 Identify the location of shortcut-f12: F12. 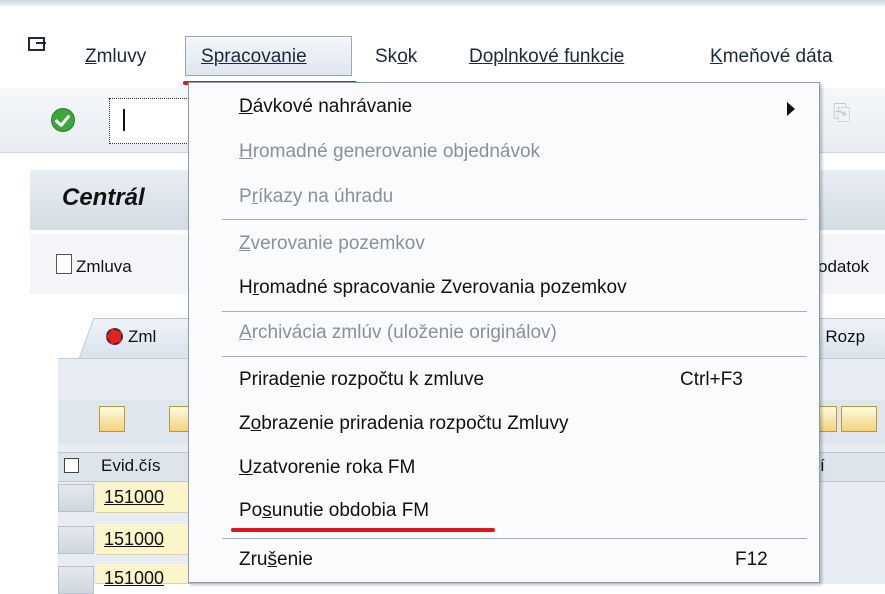
(751, 559).